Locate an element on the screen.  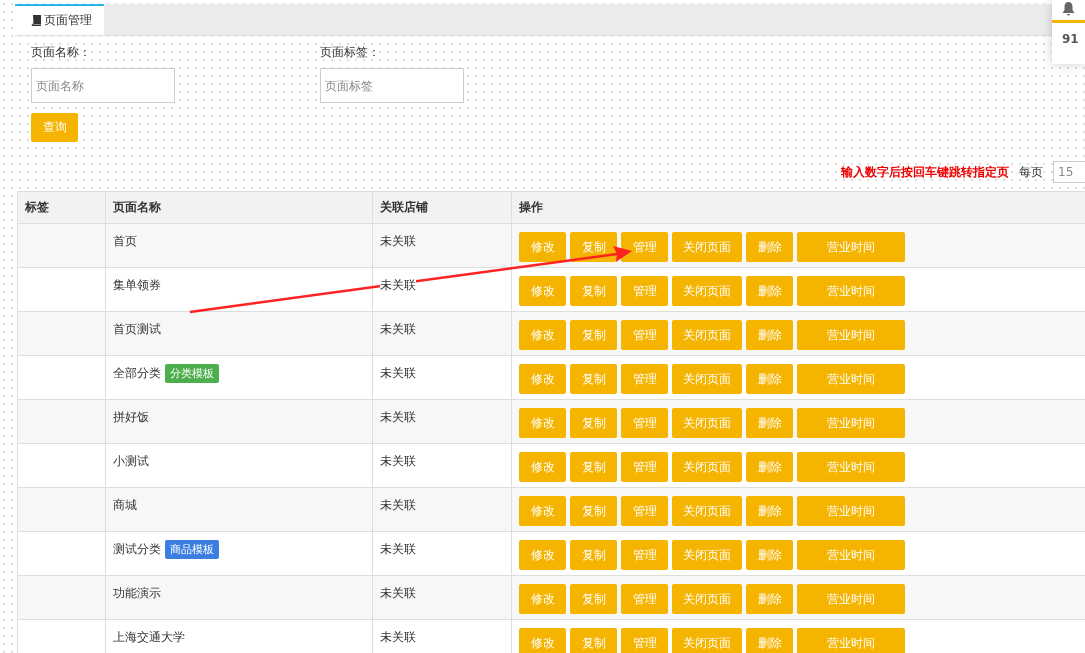
page-name: 上海交通大学 is located at coordinates (149, 637).